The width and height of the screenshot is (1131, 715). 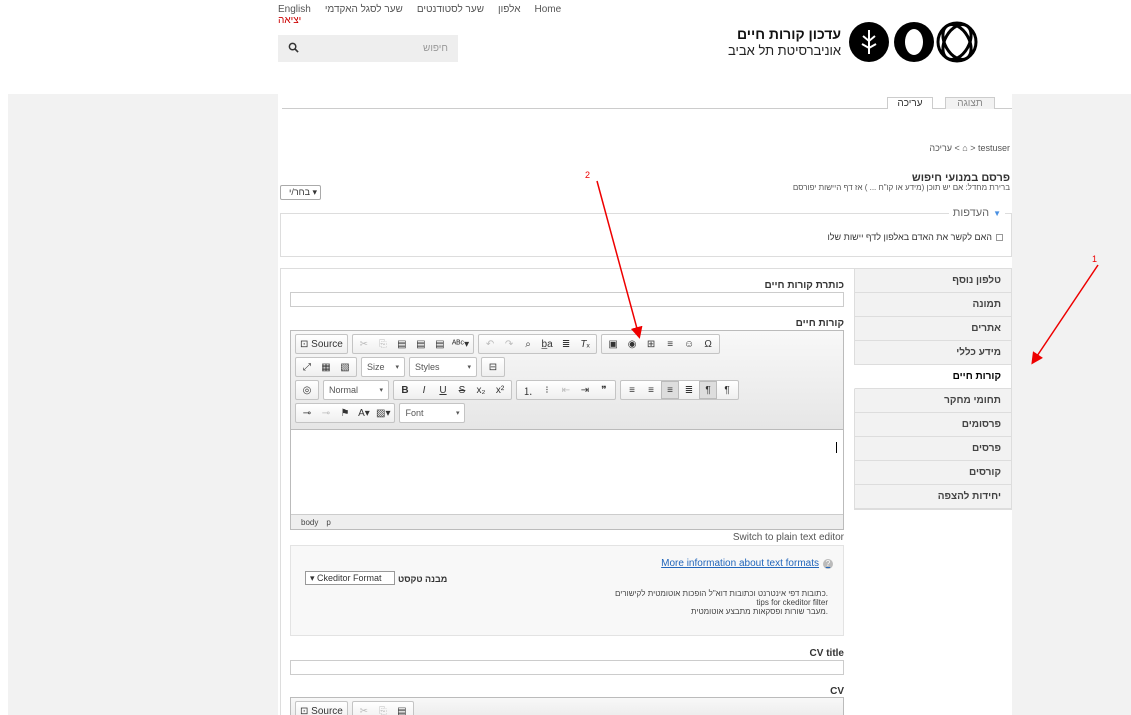 I want to click on justify-icon: ≣, so click(x=689, y=390).